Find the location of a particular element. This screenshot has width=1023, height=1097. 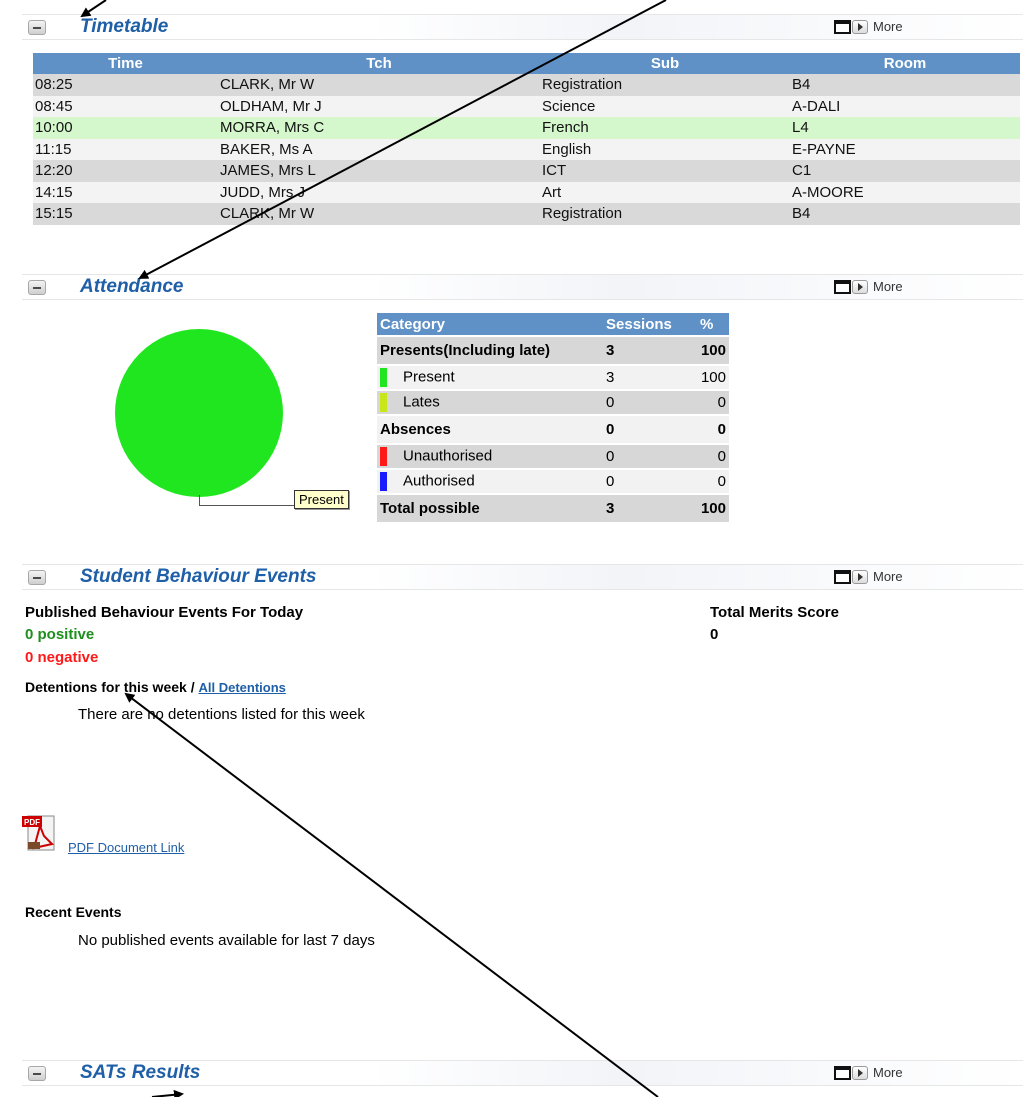

subject-cell: French is located at coordinates (665, 128).